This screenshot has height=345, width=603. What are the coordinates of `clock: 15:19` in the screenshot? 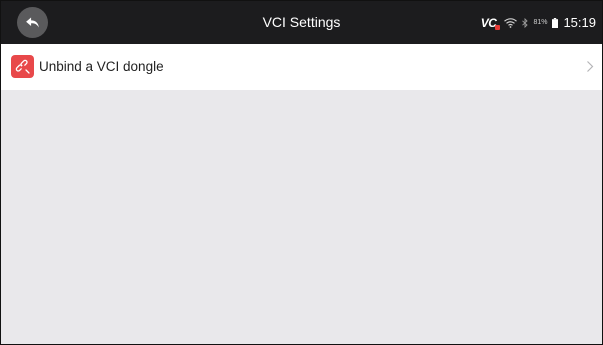 It's located at (579, 22).